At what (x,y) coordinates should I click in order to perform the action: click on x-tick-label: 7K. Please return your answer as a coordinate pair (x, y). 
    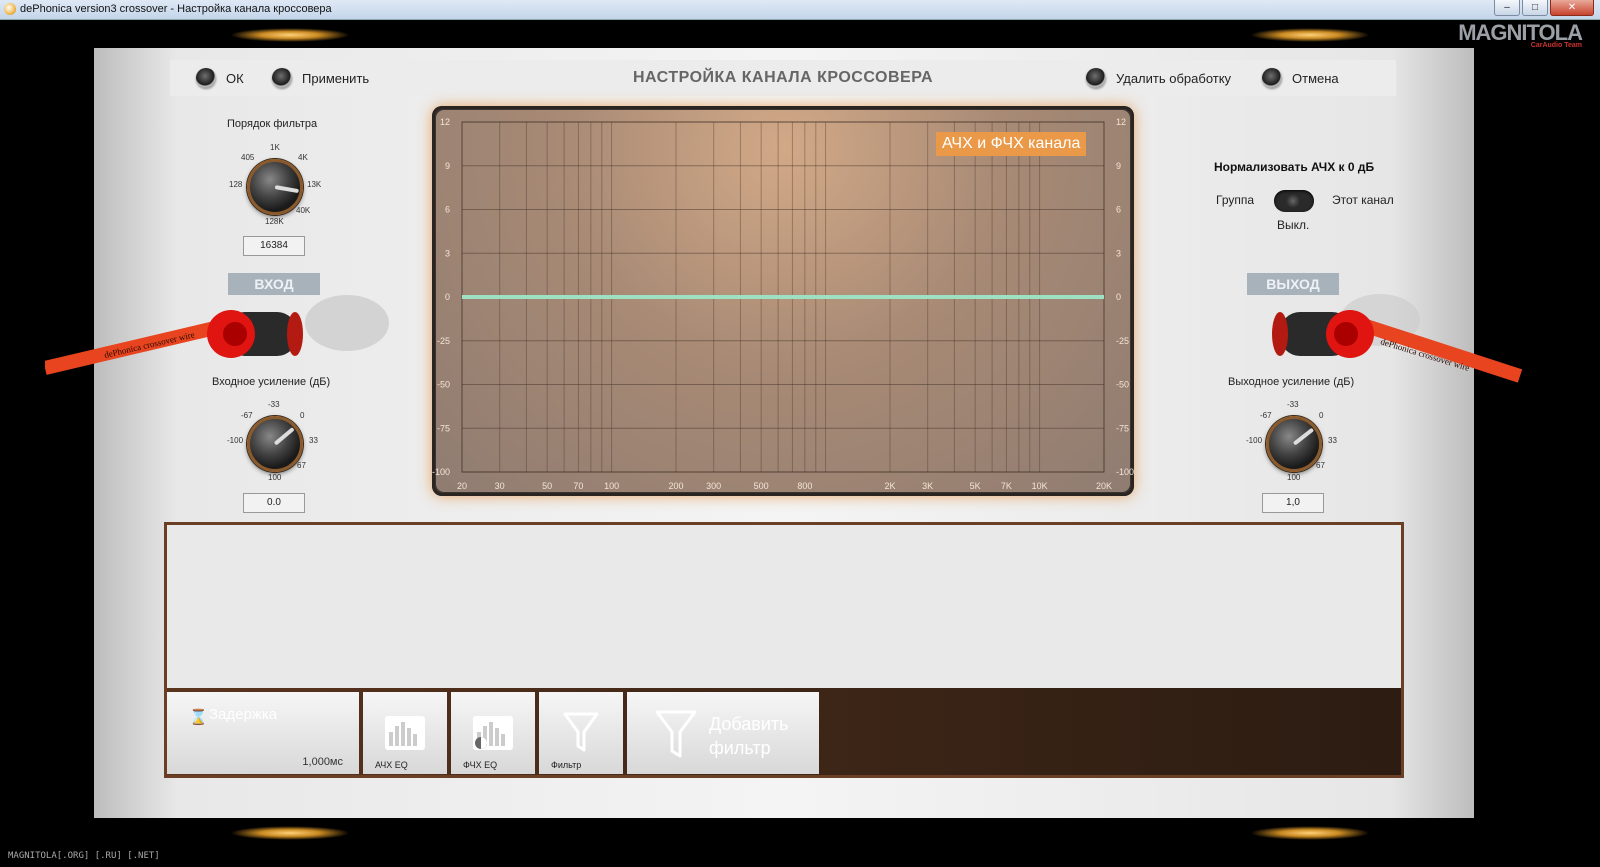
    Looking at the image, I should click on (1006, 486).